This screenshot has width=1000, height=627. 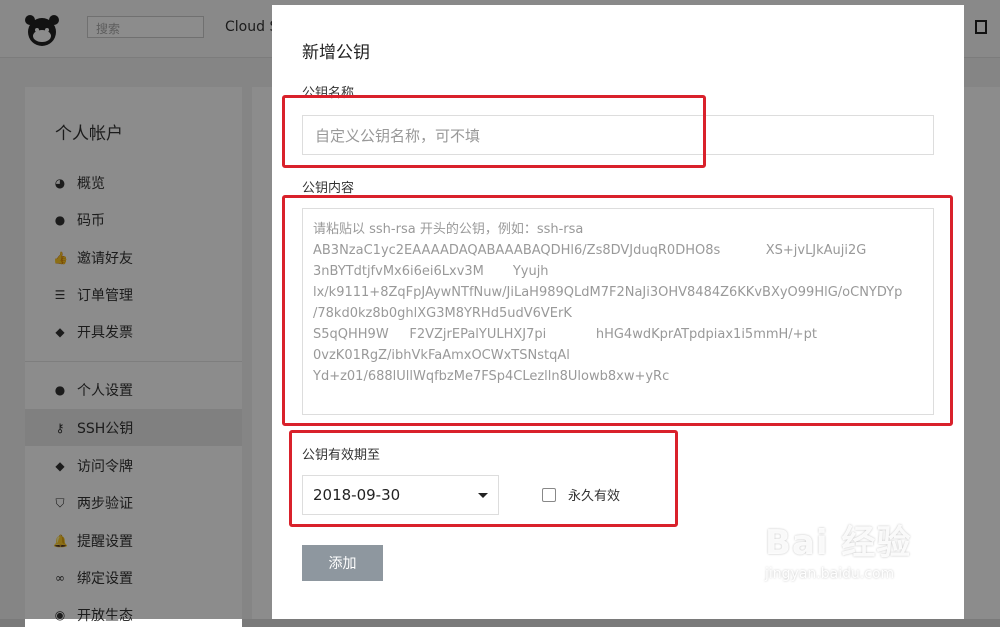 I want to click on watermark-sub: jingyan.baidu.com, so click(x=830, y=574).